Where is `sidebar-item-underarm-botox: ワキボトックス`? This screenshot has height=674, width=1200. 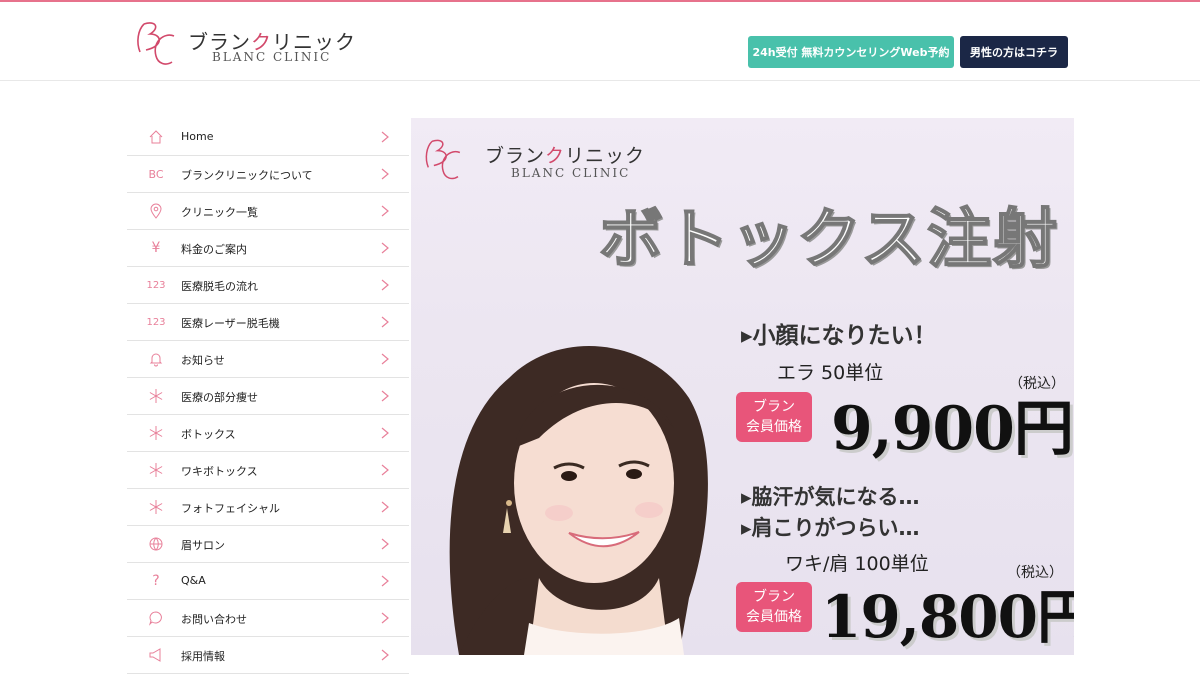
sidebar-item-underarm-botox: ワキボトックス is located at coordinates (268, 470).